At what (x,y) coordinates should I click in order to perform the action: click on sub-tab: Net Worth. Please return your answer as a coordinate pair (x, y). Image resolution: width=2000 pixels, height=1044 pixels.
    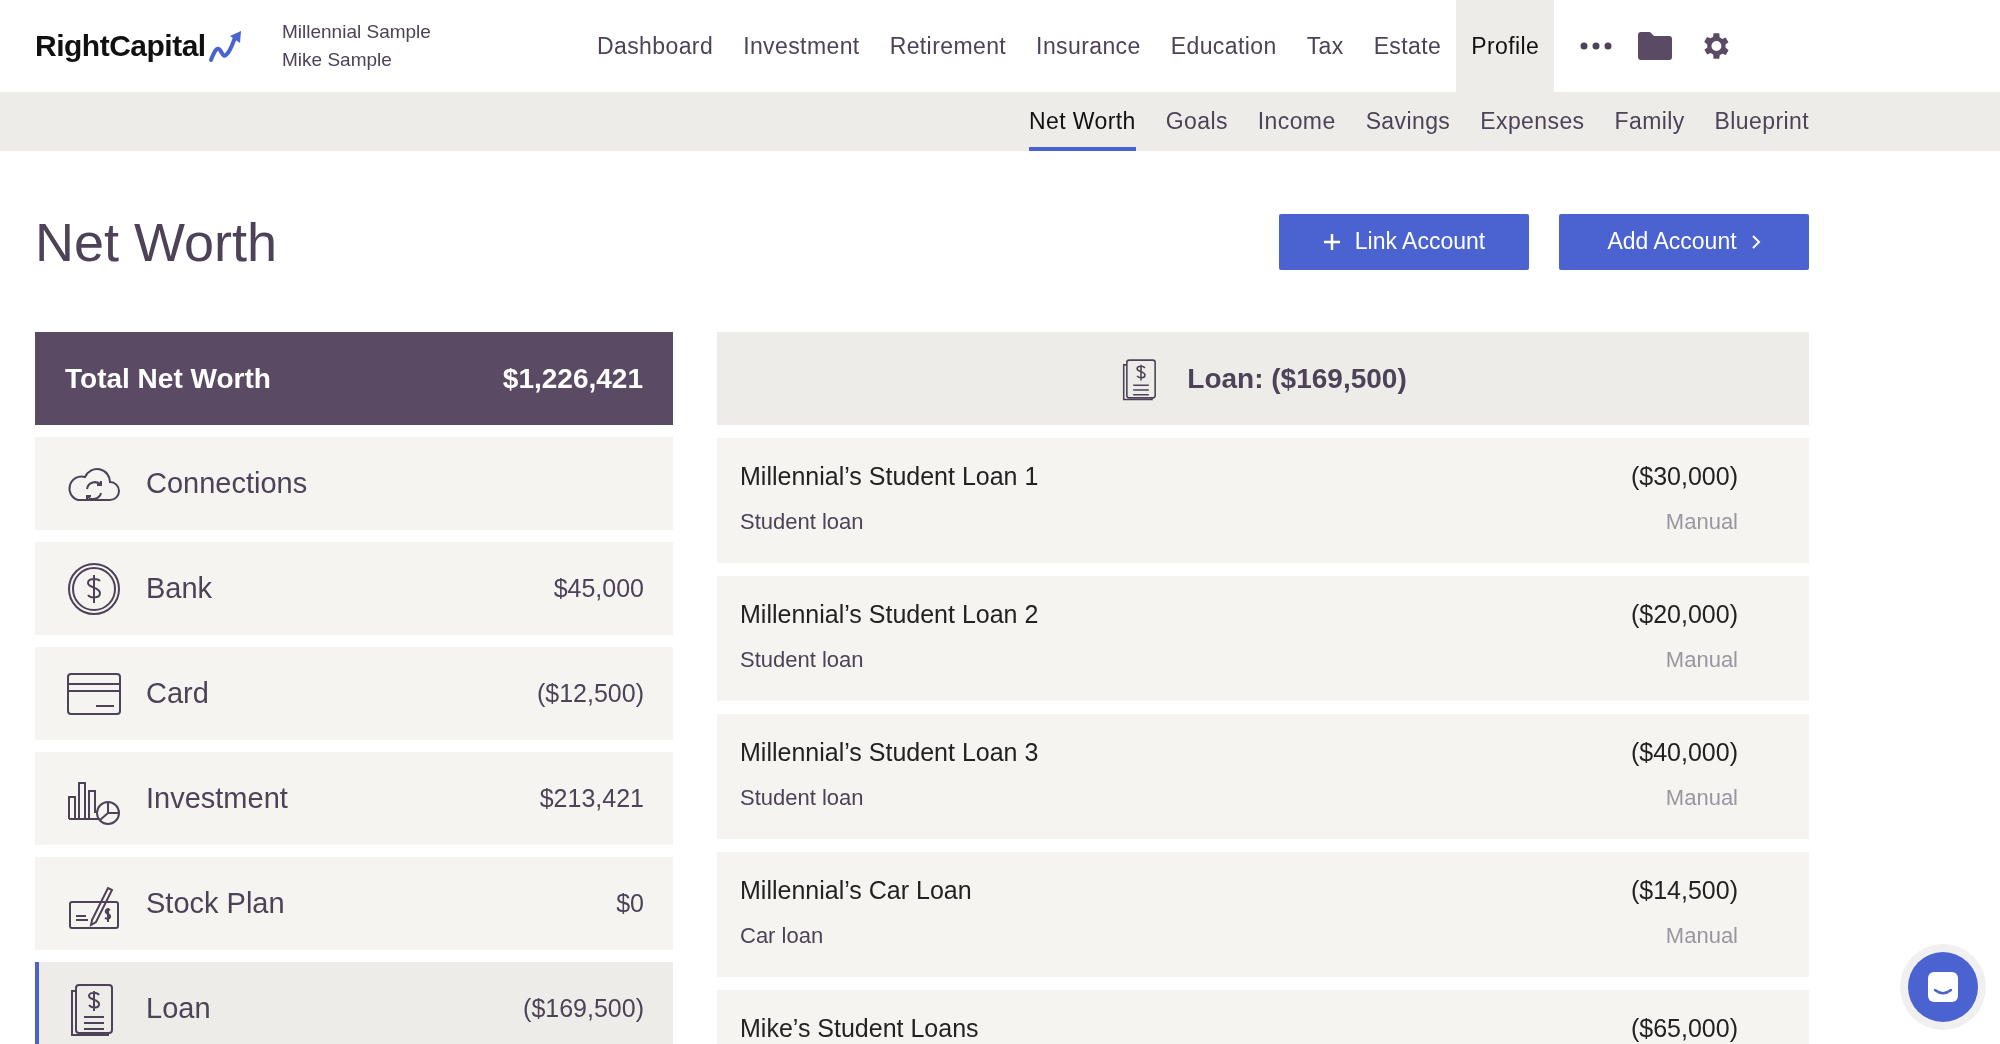
    Looking at the image, I should click on (1082, 121).